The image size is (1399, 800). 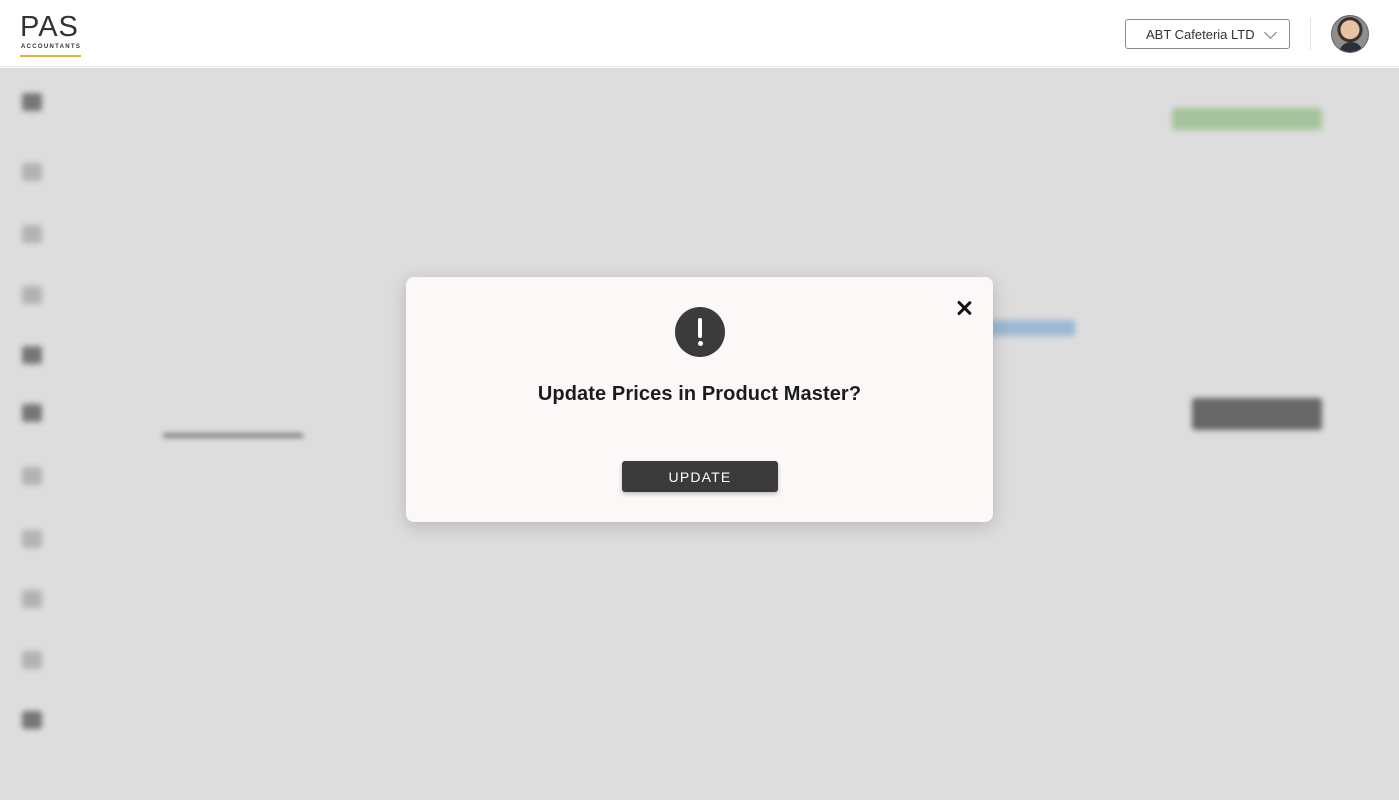 I want to click on pas-logo: PAS ACCOUNTANTS, so click(x=52, y=35).